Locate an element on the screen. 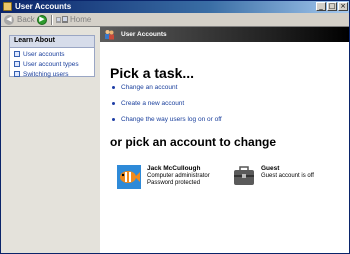  account-password-status: Password protected is located at coordinates (174, 183).